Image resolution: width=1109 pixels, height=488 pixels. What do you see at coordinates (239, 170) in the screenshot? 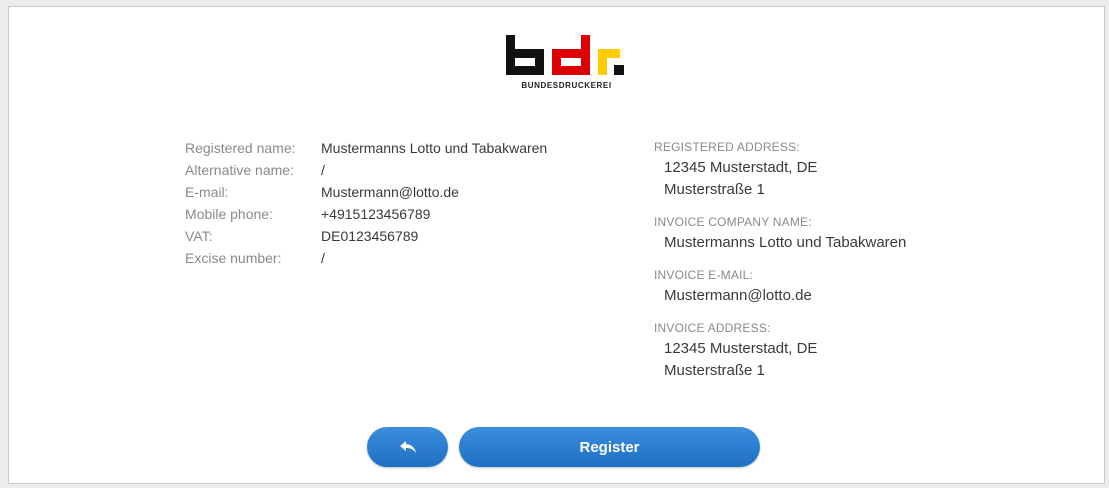
I see `alternative-name-label: Alternative name:` at bounding box center [239, 170].